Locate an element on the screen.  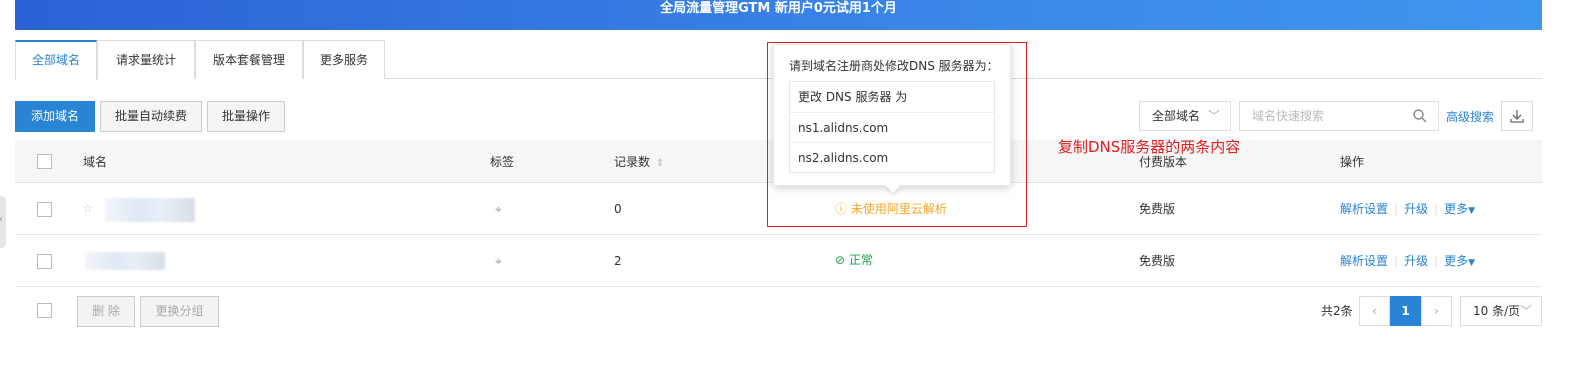
total-count: 共2条 is located at coordinates (1337, 311).